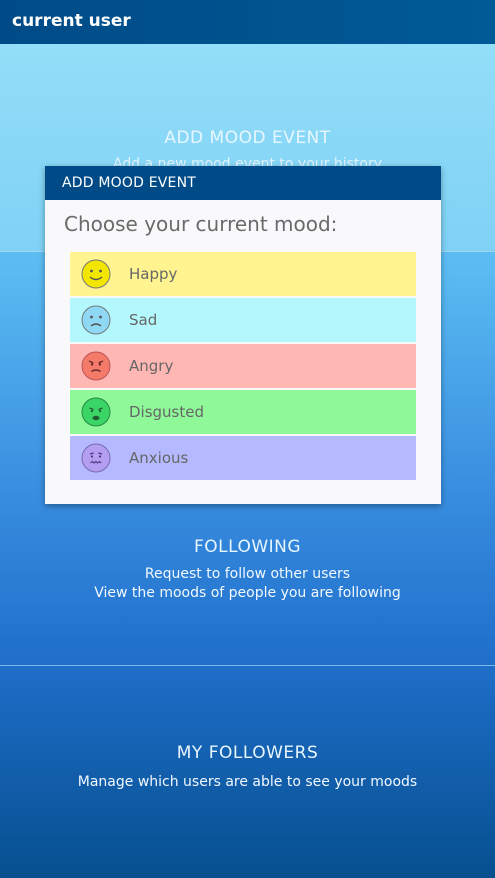 The image size is (495, 878). What do you see at coordinates (243, 320) in the screenshot?
I see `mood-option-sad: Sad` at bounding box center [243, 320].